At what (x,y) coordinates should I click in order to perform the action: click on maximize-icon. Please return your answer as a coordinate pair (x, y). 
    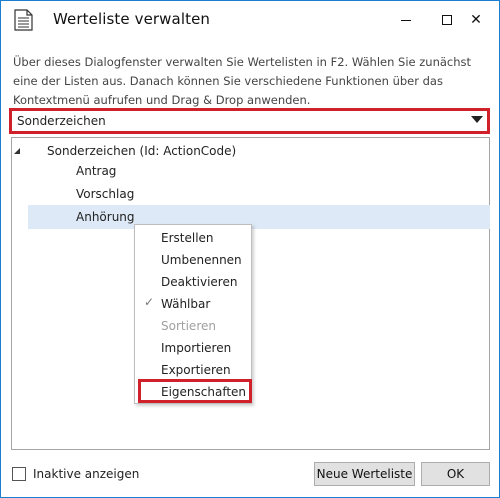
    Looking at the image, I should click on (447, 20).